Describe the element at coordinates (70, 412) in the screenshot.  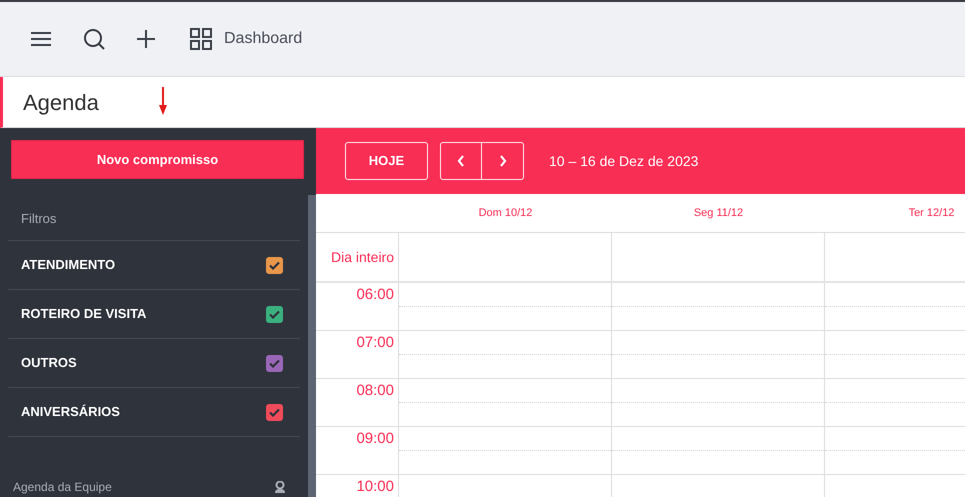
I see `filter-label: ANIVERSÁRIOS` at that location.